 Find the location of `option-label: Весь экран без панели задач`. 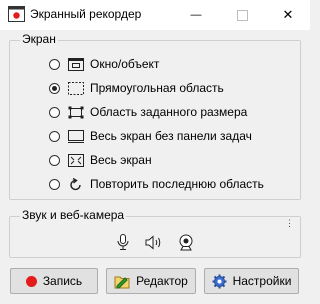

option-label: Весь экран без панели задач is located at coordinates (171, 136).